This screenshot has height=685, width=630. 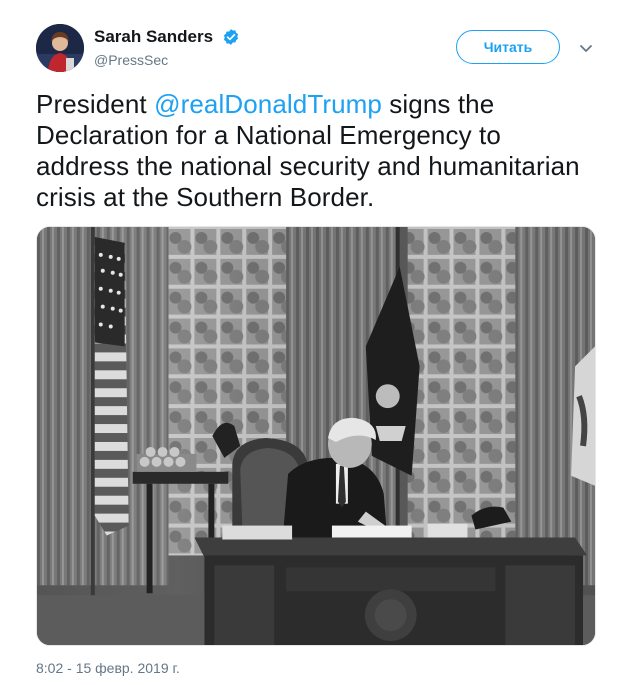 What do you see at coordinates (321, 50) in the screenshot?
I see `tweet-header: Sarah Sanders @PressSec Читать` at bounding box center [321, 50].